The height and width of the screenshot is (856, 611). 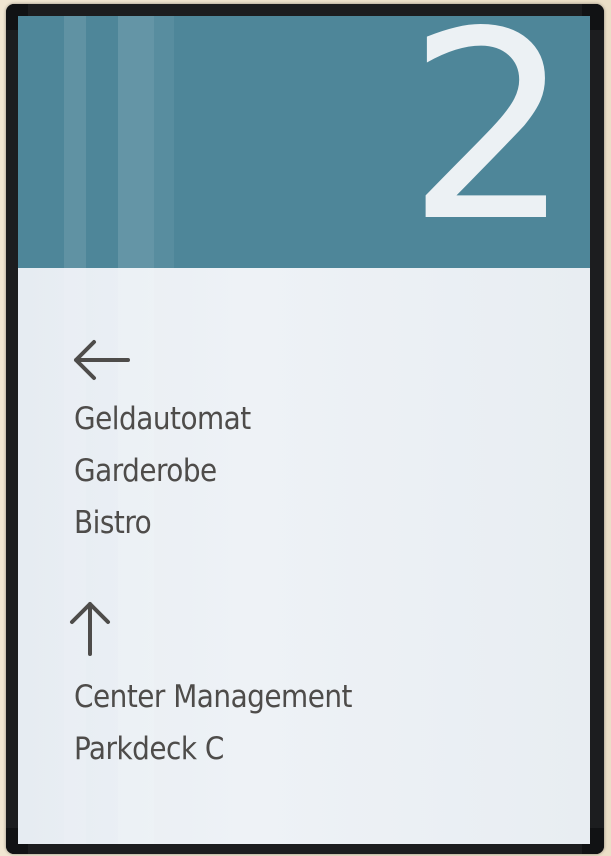 What do you see at coordinates (213, 697) in the screenshot?
I see `destination-center-management: Center Management` at bounding box center [213, 697].